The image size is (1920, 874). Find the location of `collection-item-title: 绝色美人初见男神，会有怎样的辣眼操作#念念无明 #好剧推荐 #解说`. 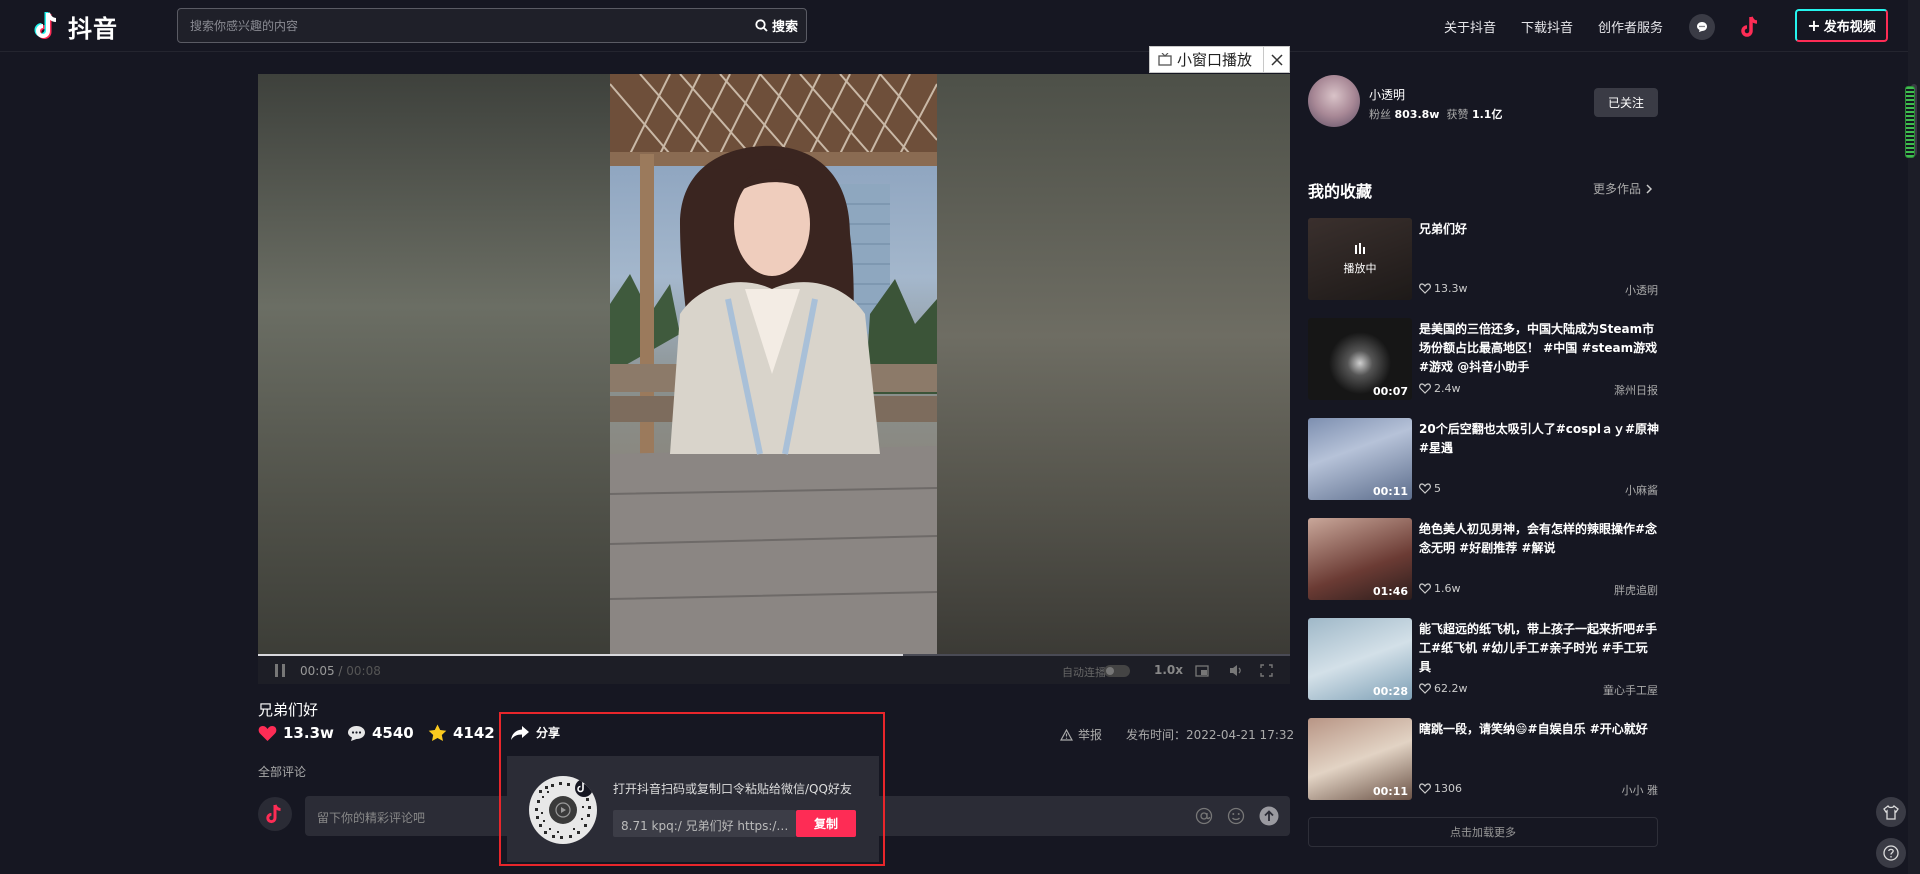

collection-item-title: 绝色美人初见男神，会有怎样的辣眼操作#念念无明 #好剧推荐 #解说 is located at coordinates (1539, 539).